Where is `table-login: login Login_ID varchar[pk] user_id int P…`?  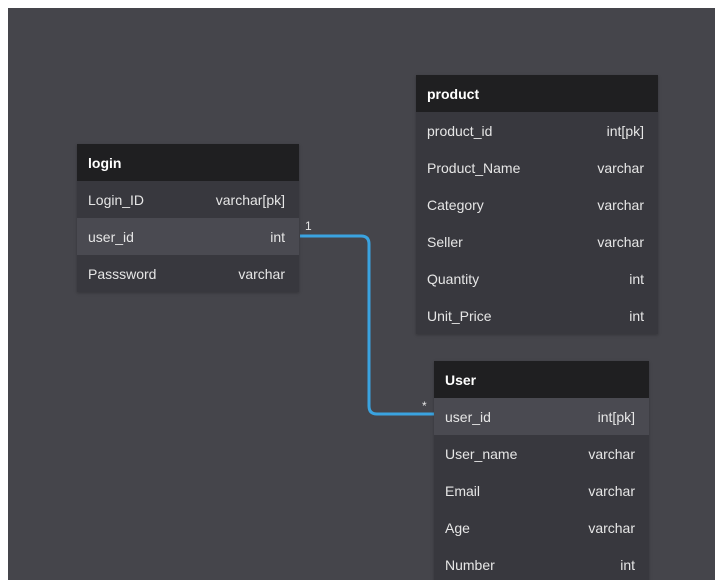
table-login: login Login_ID varchar[pk] user_id int P… is located at coordinates (188, 218).